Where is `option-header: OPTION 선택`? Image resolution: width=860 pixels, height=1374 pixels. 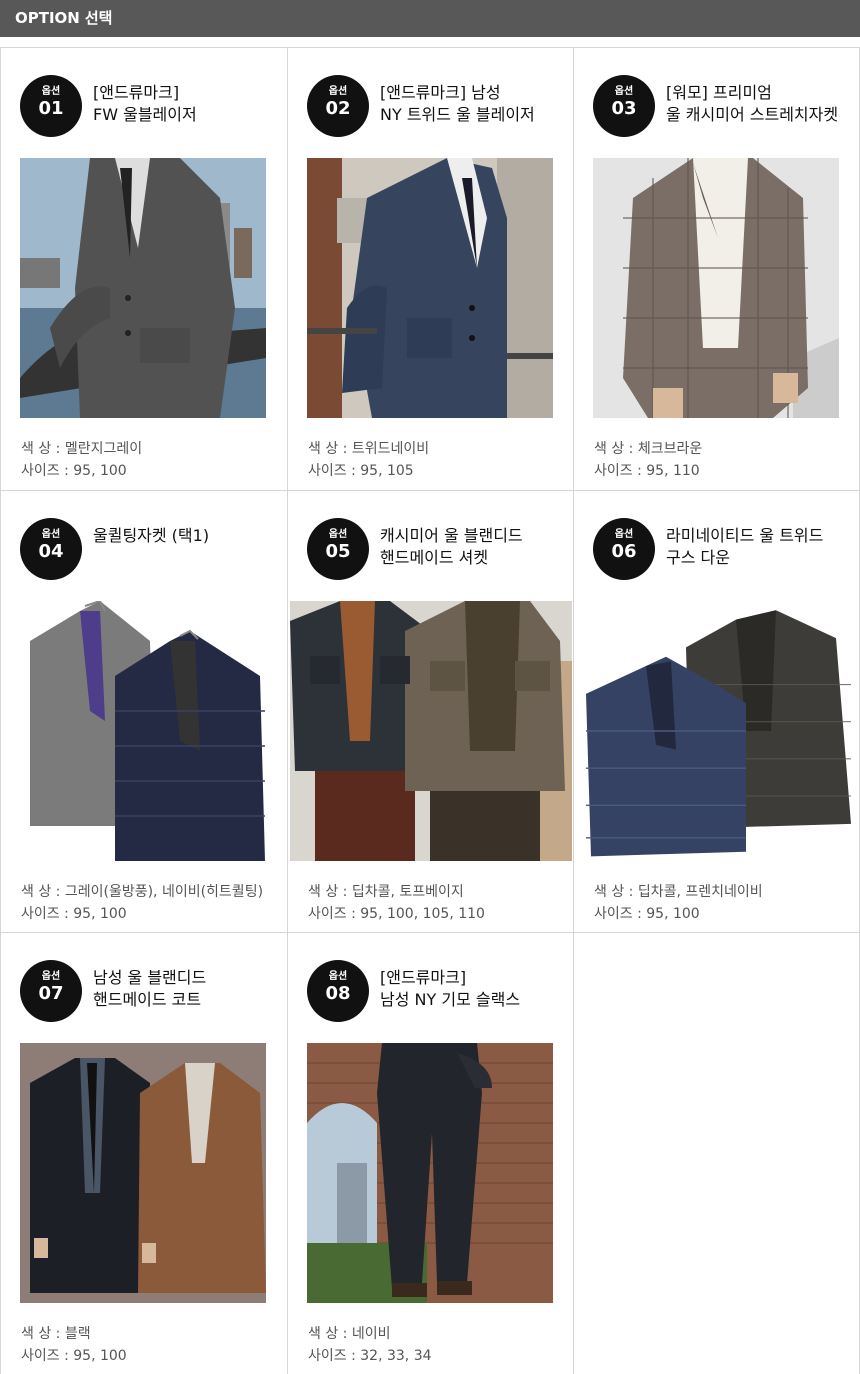
option-header: OPTION 선택 is located at coordinates (430, 18).